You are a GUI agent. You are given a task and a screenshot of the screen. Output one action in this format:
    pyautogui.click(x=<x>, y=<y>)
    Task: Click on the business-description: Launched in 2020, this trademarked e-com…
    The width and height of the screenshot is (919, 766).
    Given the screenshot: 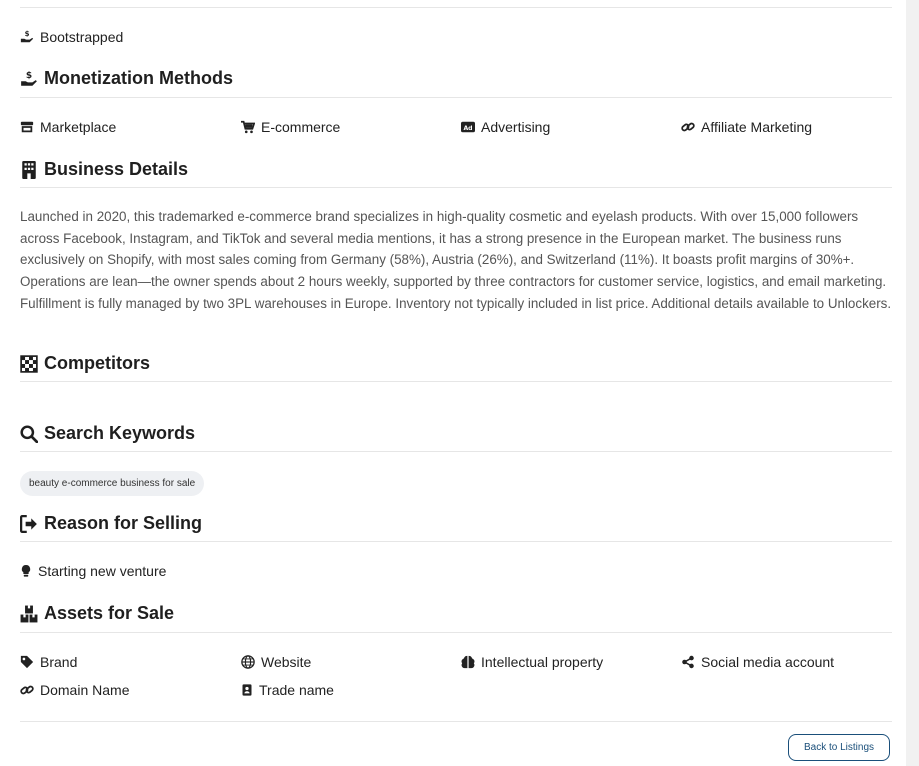 What is the action you would take?
    pyautogui.click(x=456, y=260)
    